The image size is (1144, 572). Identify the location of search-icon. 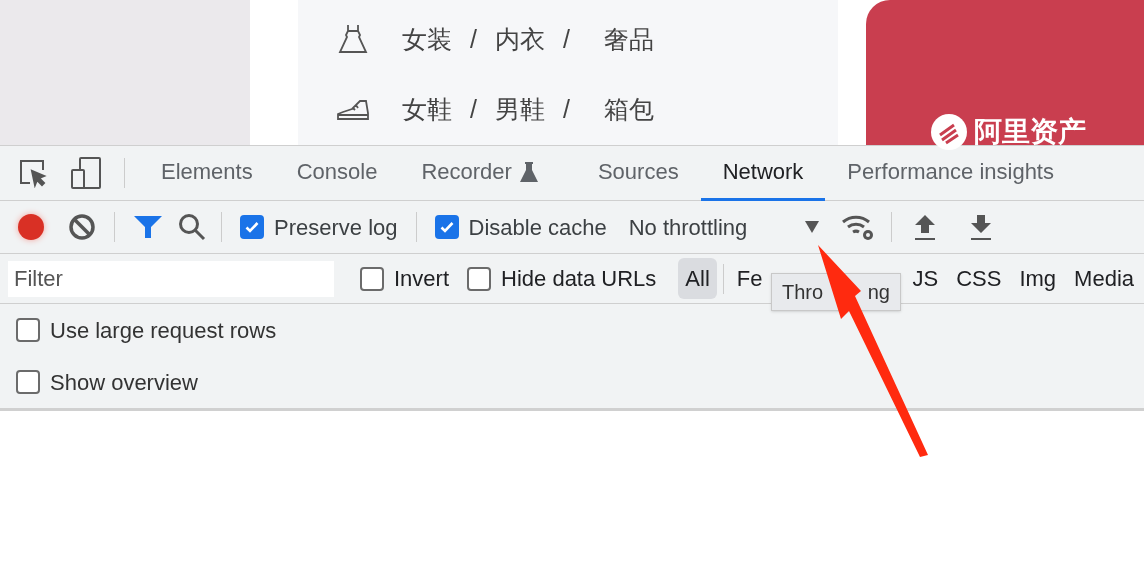
(192, 227).